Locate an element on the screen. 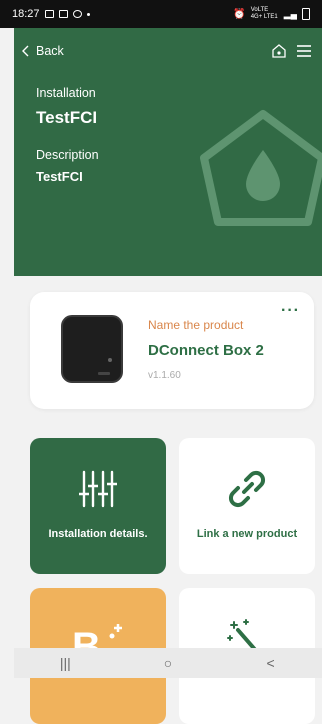 The width and height of the screenshot is (322, 724). house-water-drop-icon is located at coordinates (261, 168).